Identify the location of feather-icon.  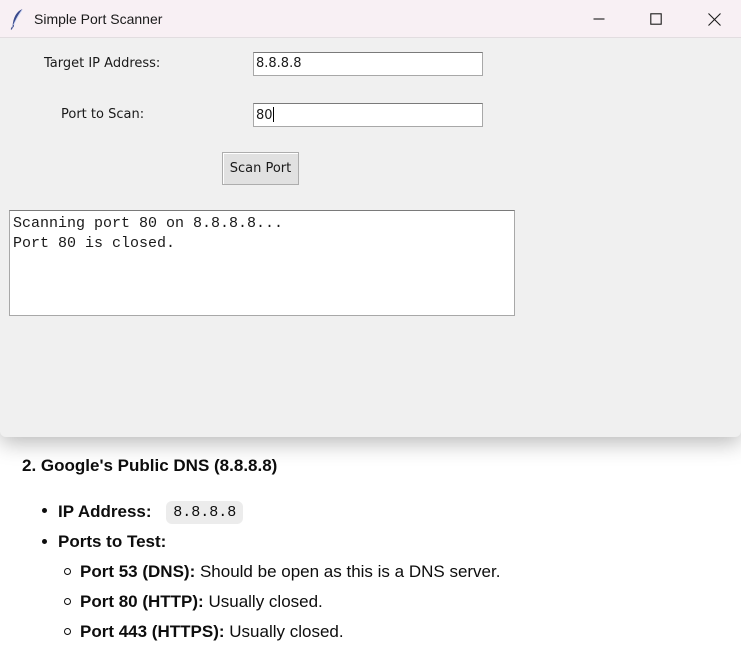
(16, 19).